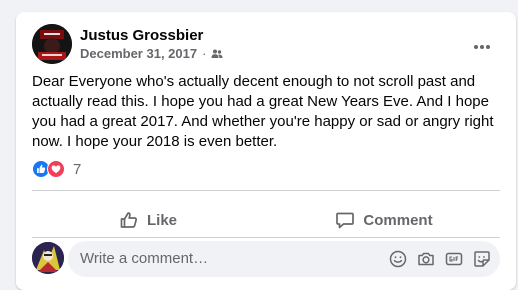 This screenshot has height=290, width=518. I want to click on post-meta: December 31, 2017 ·, so click(151, 53).